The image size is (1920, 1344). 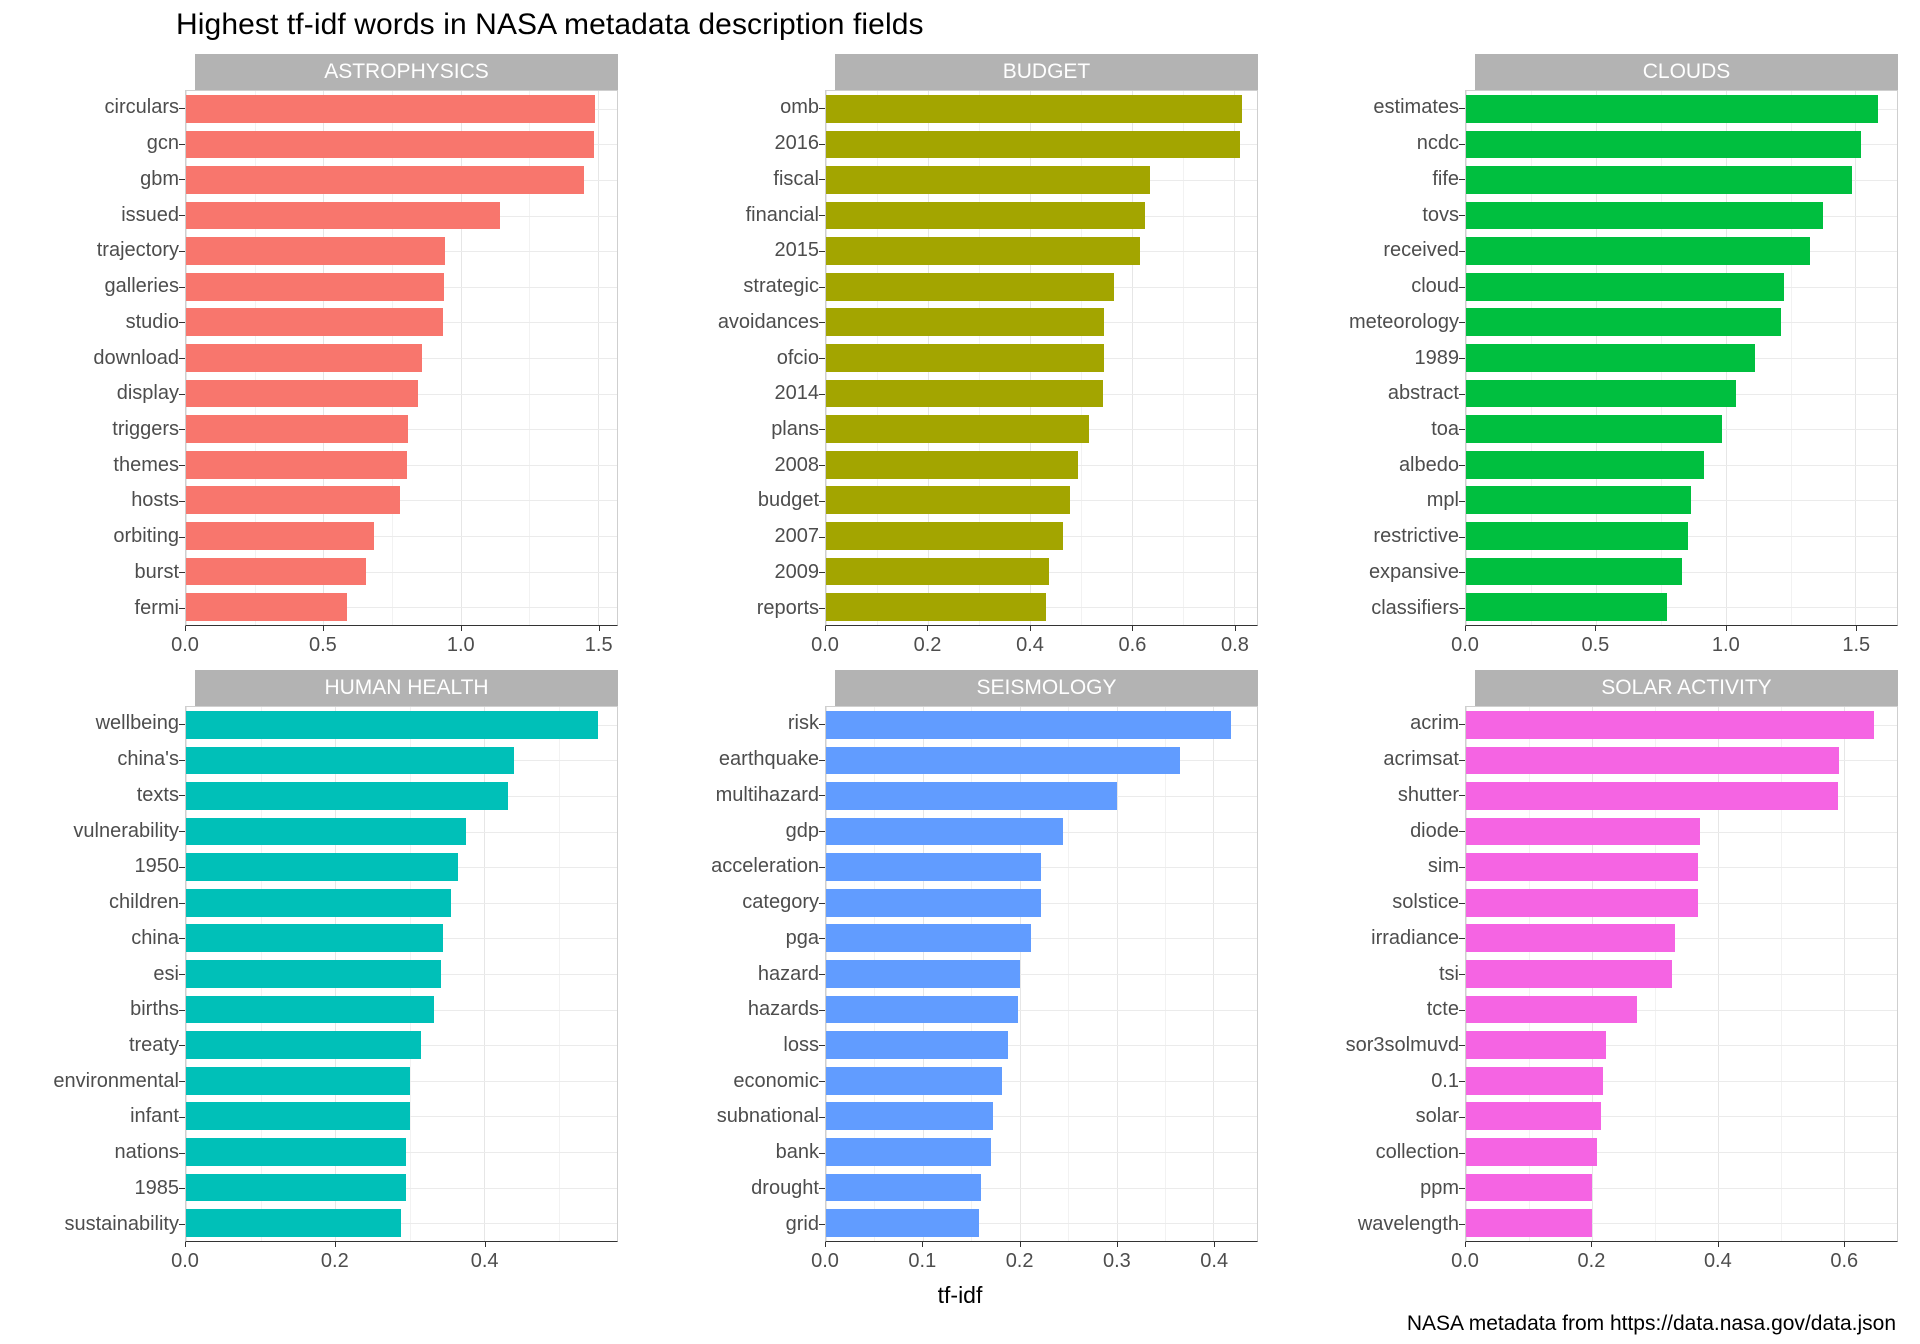 I want to click on y-axis-tick-label: 2007, so click(x=737, y=537).